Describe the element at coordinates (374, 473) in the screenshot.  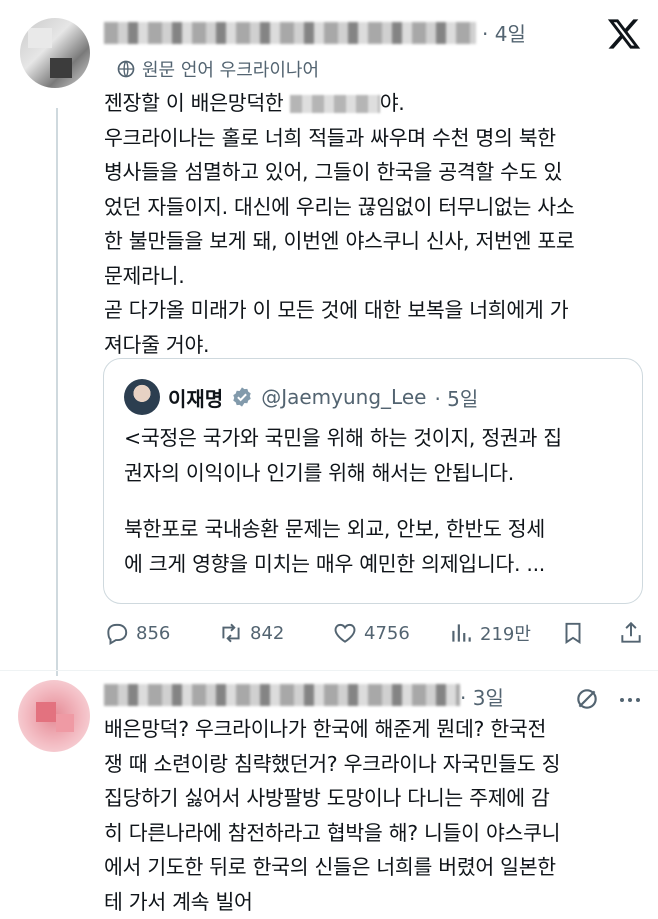
I see `quoted-line: 권자의 이익이나 인기를 위해 해서는 안됩니다.` at that location.